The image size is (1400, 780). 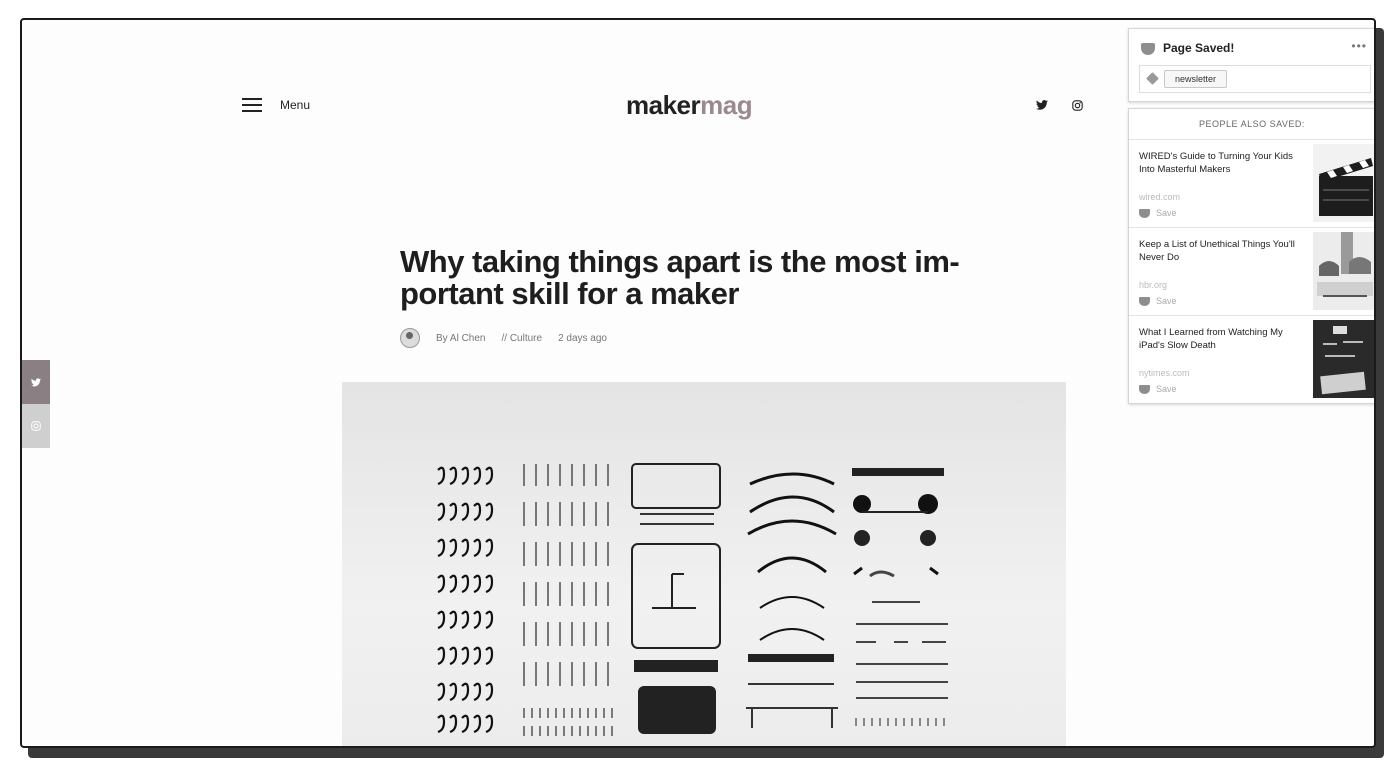 What do you see at coordinates (1359, 46) in the screenshot?
I see `more-options-icon: •••` at bounding box center [1359, 46].